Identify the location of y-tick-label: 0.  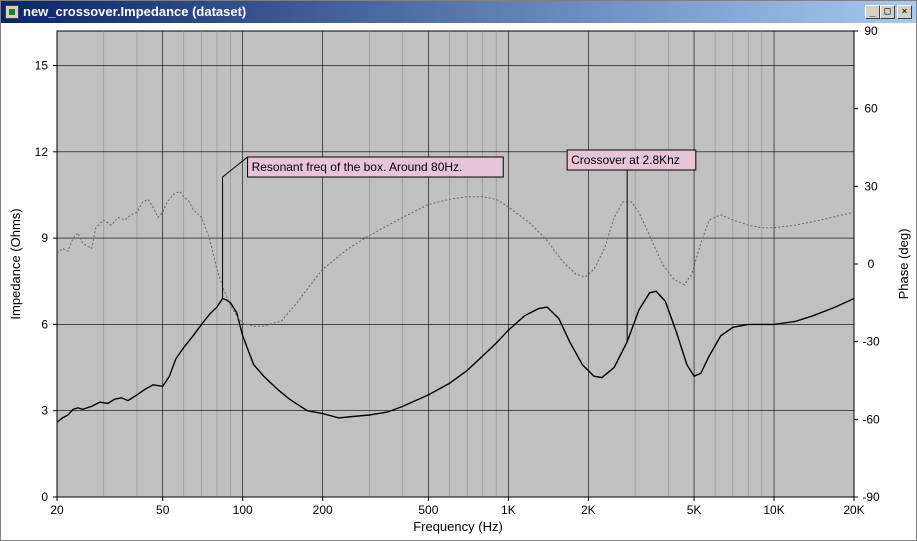
(44, 497).